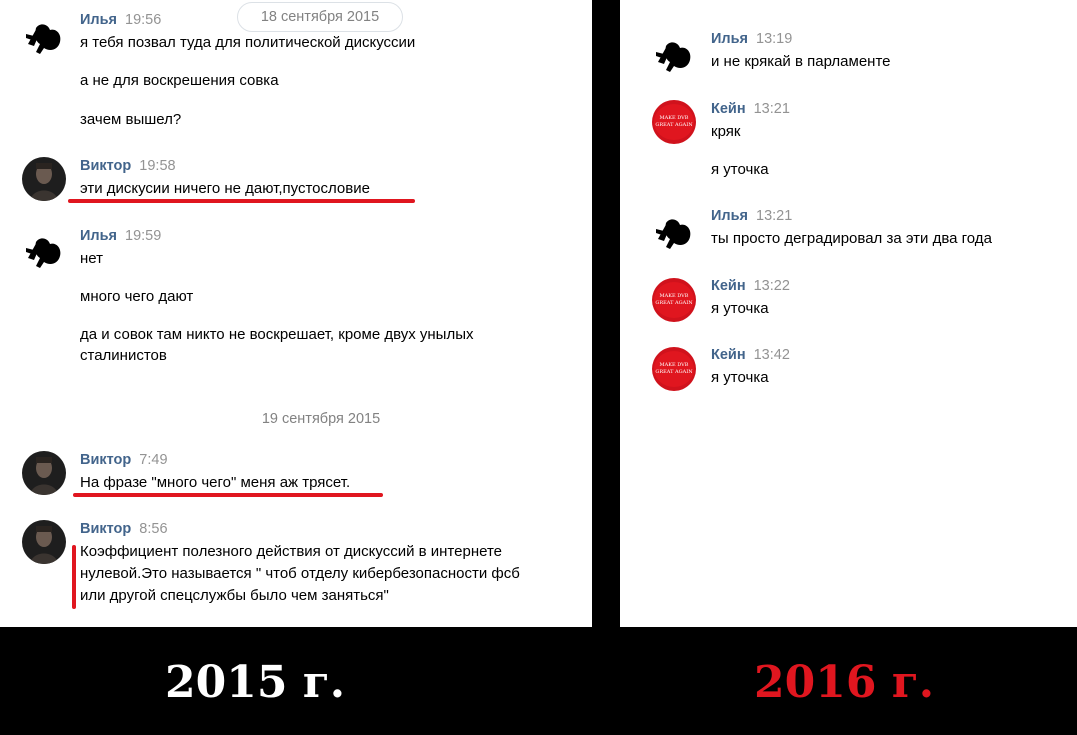 The width and height of the screenshot is (1077, 735). Describe the element at coordinates (143, 20) in the screenshot. I see `message-time: 19:56` at that location.